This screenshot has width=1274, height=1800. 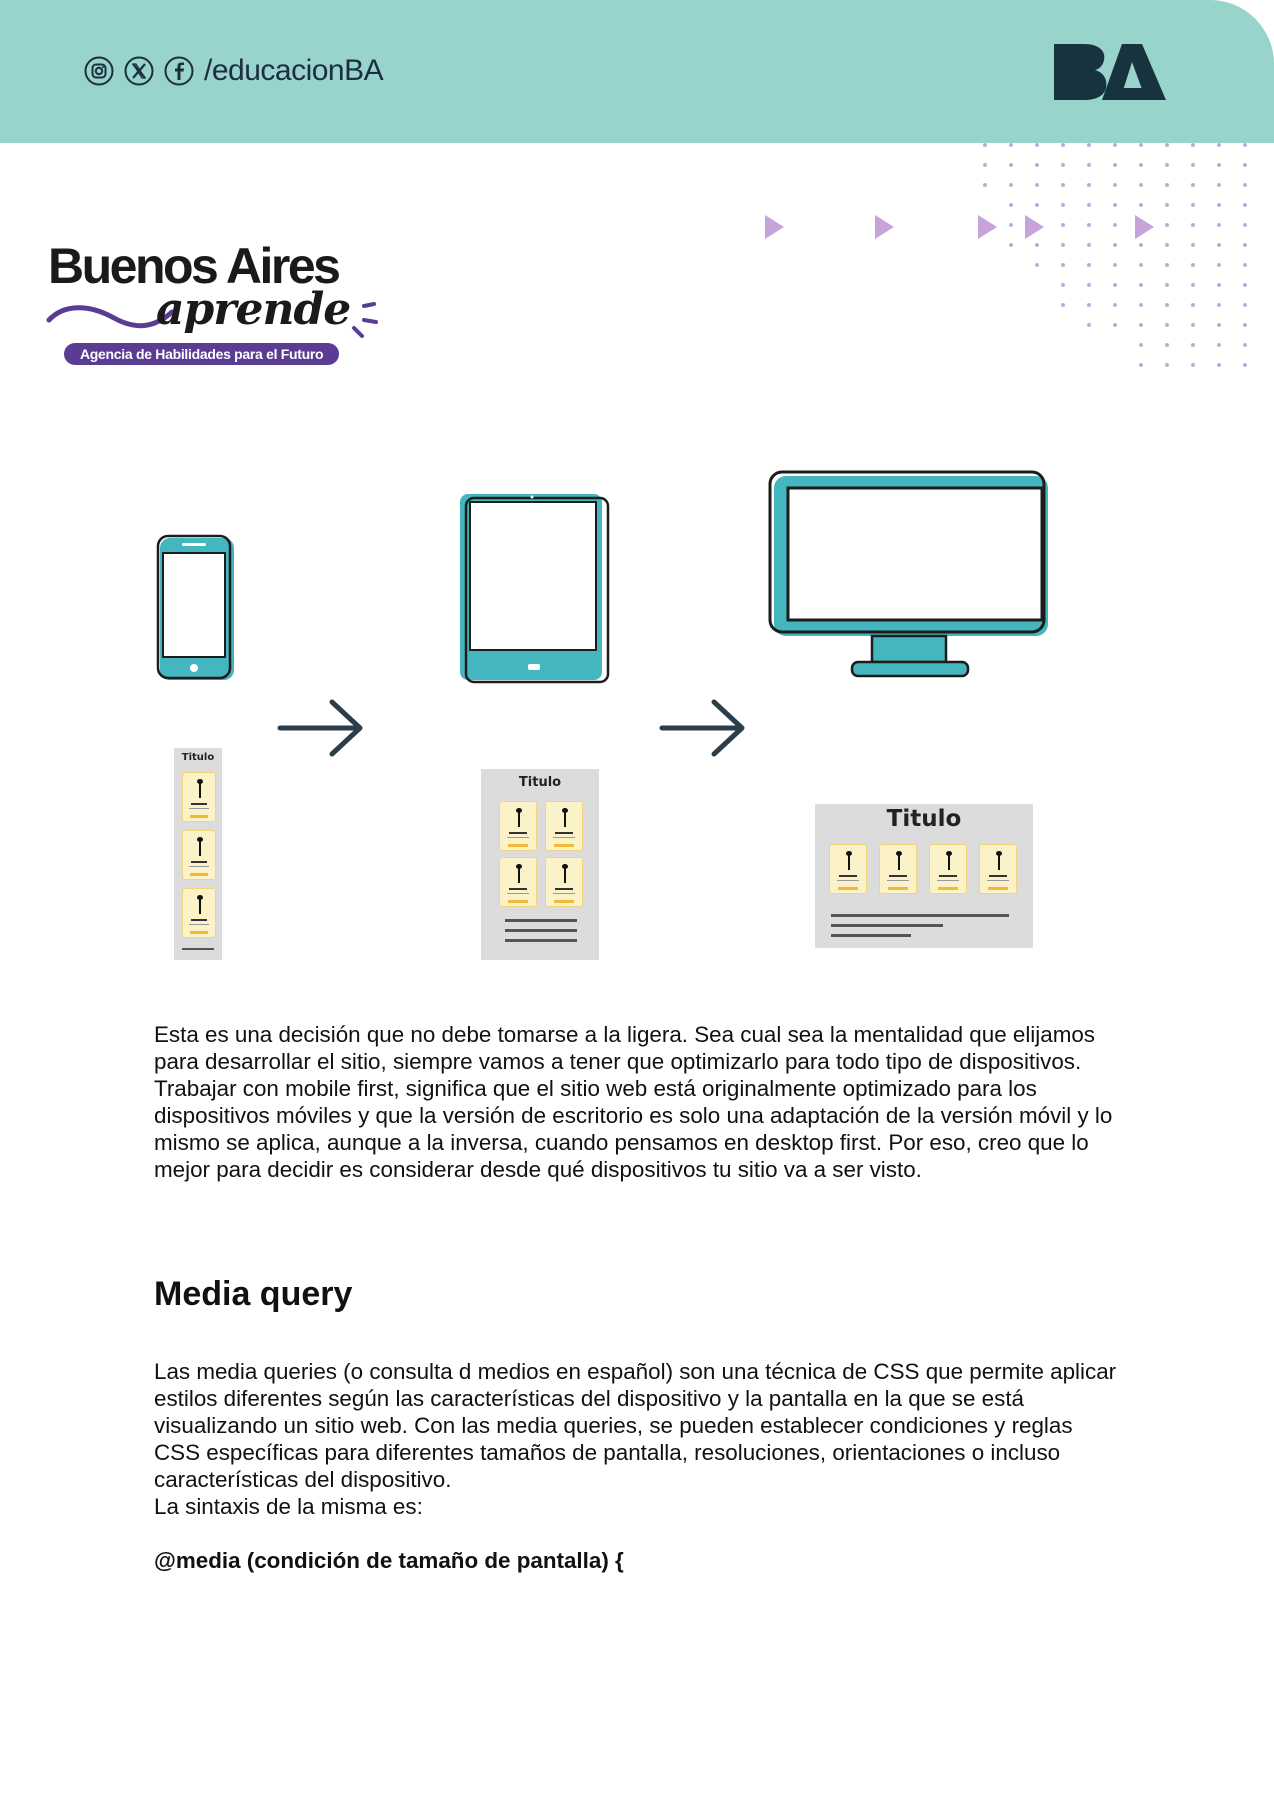 What do you see at coordinates (637, 71) in the screenshot?
I see `header-band: /educacionBA` at bounding box center [637, 71].